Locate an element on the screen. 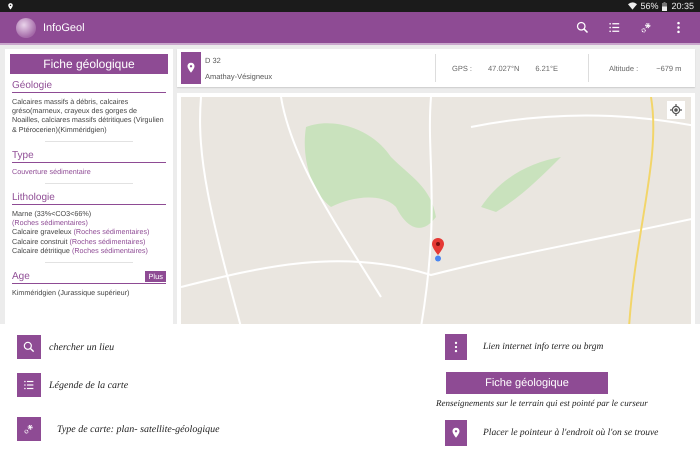 The width and height of the screenshot is (700, 466). battery-icon is located at coordinates (665, 6).